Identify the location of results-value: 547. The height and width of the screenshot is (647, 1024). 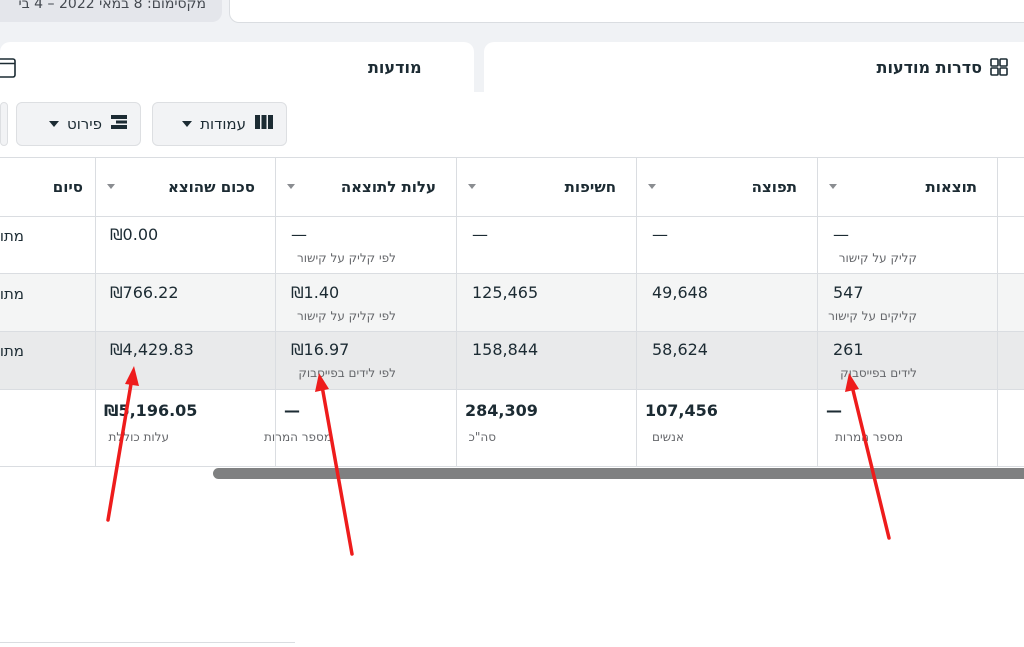
(848, 292).